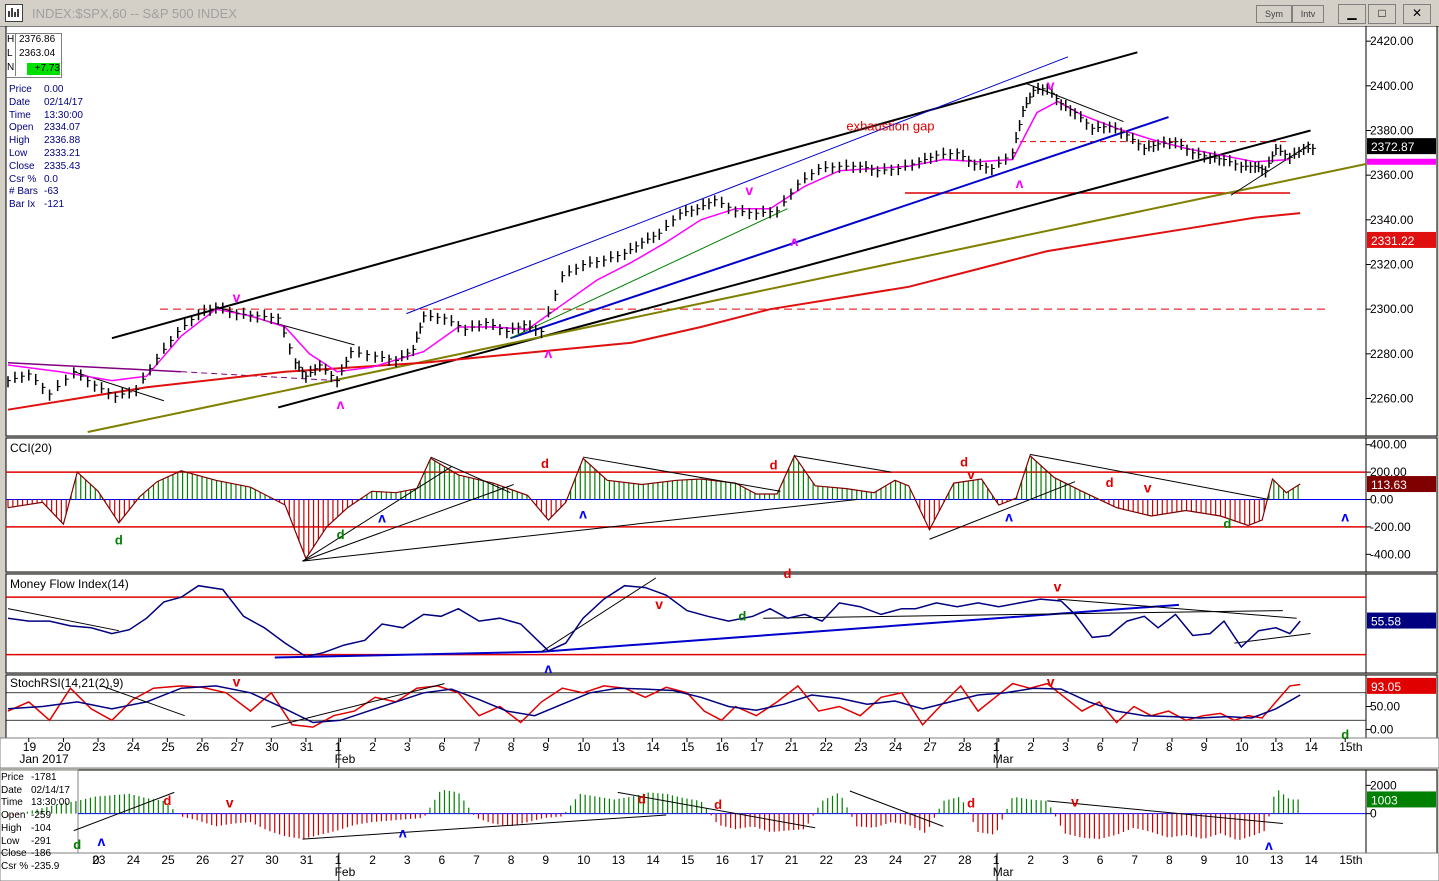 Image resolution: width=1439 pixels, height=881 pixels. I want to click on info-row: Csr % -235.9, so click(30, 867).